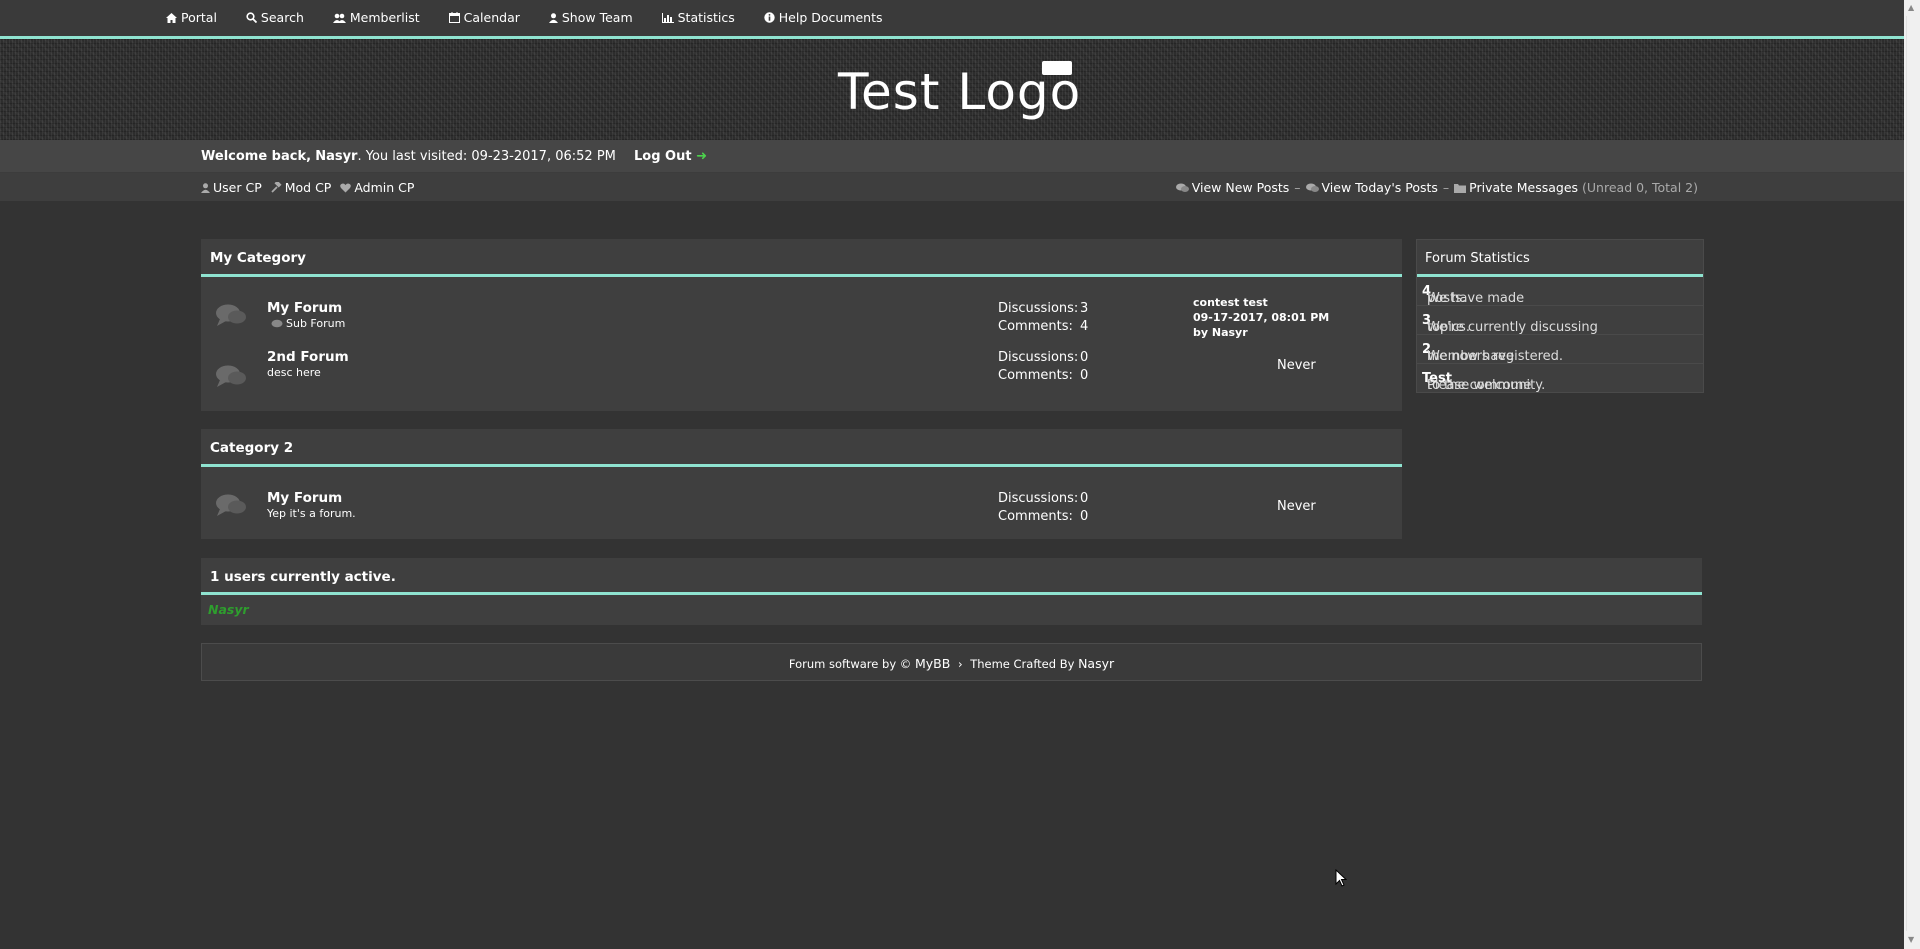 The image size is (1920, 949). I want to click on theme-author-link: Nasyr, so click(1096, 663).